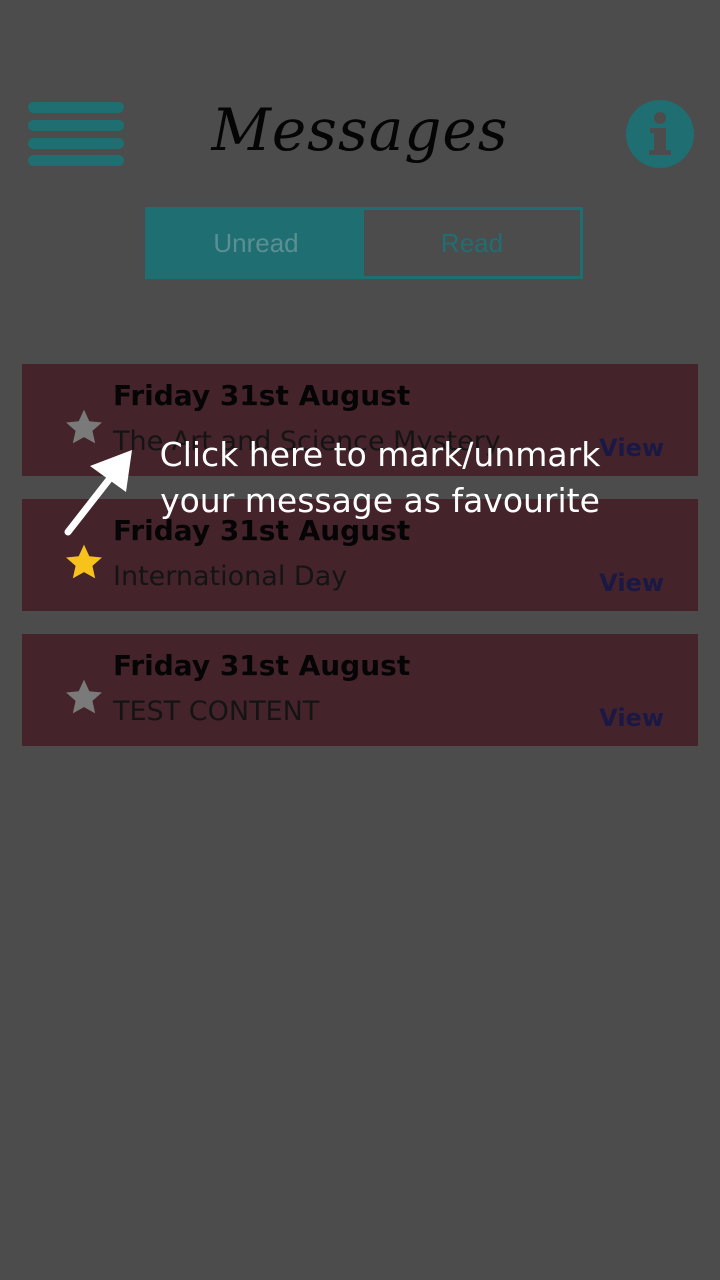  I want to click on message-subject: TEST CONTENT, so click(216, 711).